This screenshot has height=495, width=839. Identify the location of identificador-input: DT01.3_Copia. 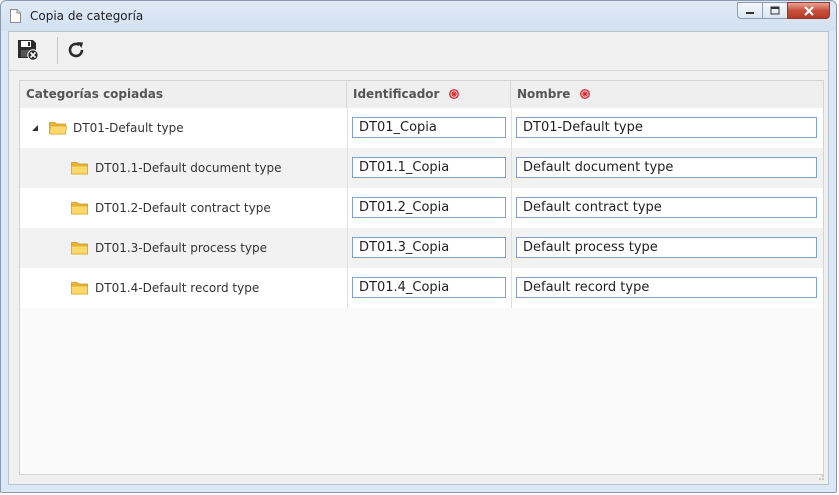
(429, 247).